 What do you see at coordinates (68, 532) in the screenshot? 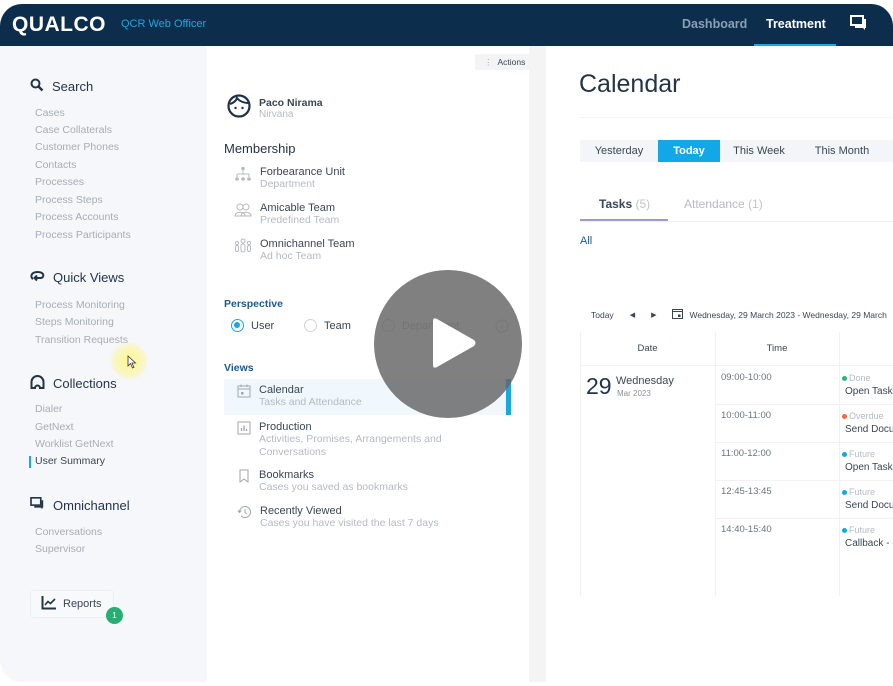
I see `sidebar-item-conversations: Conversations` at bounding box center [68, 532].